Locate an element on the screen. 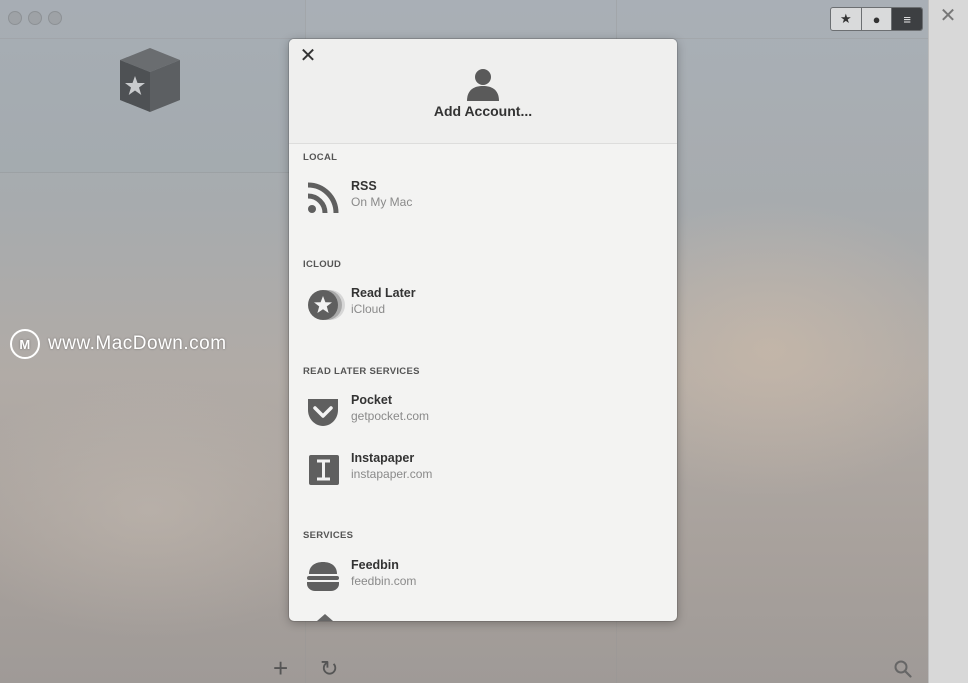 The height and width of the screenshot is (683, 968). account-name: RSS is located at coordinates (364, 186).